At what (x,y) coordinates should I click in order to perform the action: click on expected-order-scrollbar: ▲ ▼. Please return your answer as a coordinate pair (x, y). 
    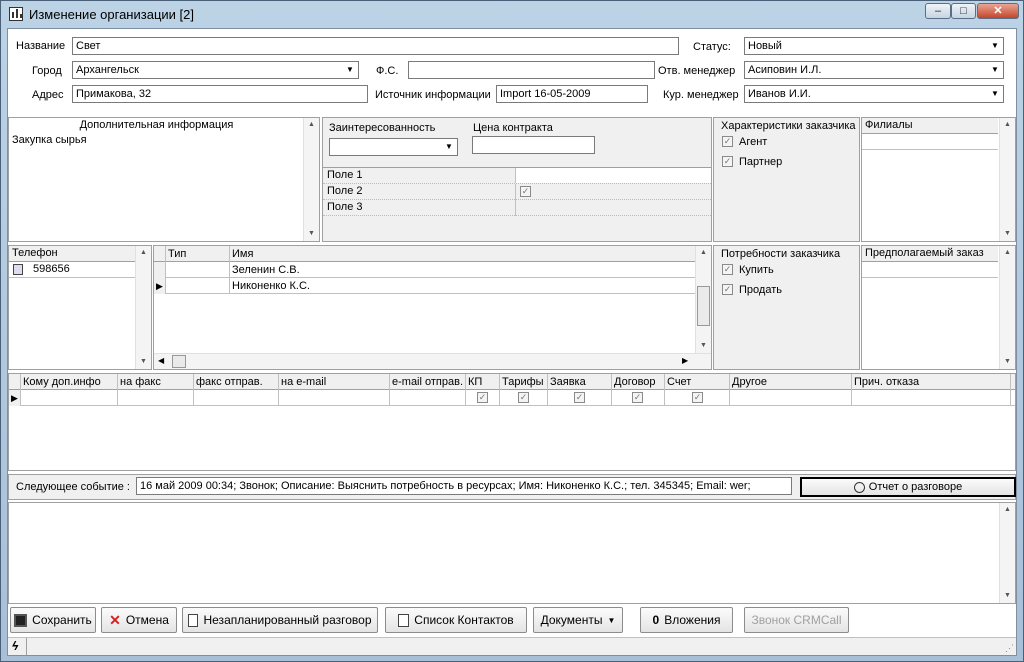
    Looking at the image, I should click on (1007, 307).